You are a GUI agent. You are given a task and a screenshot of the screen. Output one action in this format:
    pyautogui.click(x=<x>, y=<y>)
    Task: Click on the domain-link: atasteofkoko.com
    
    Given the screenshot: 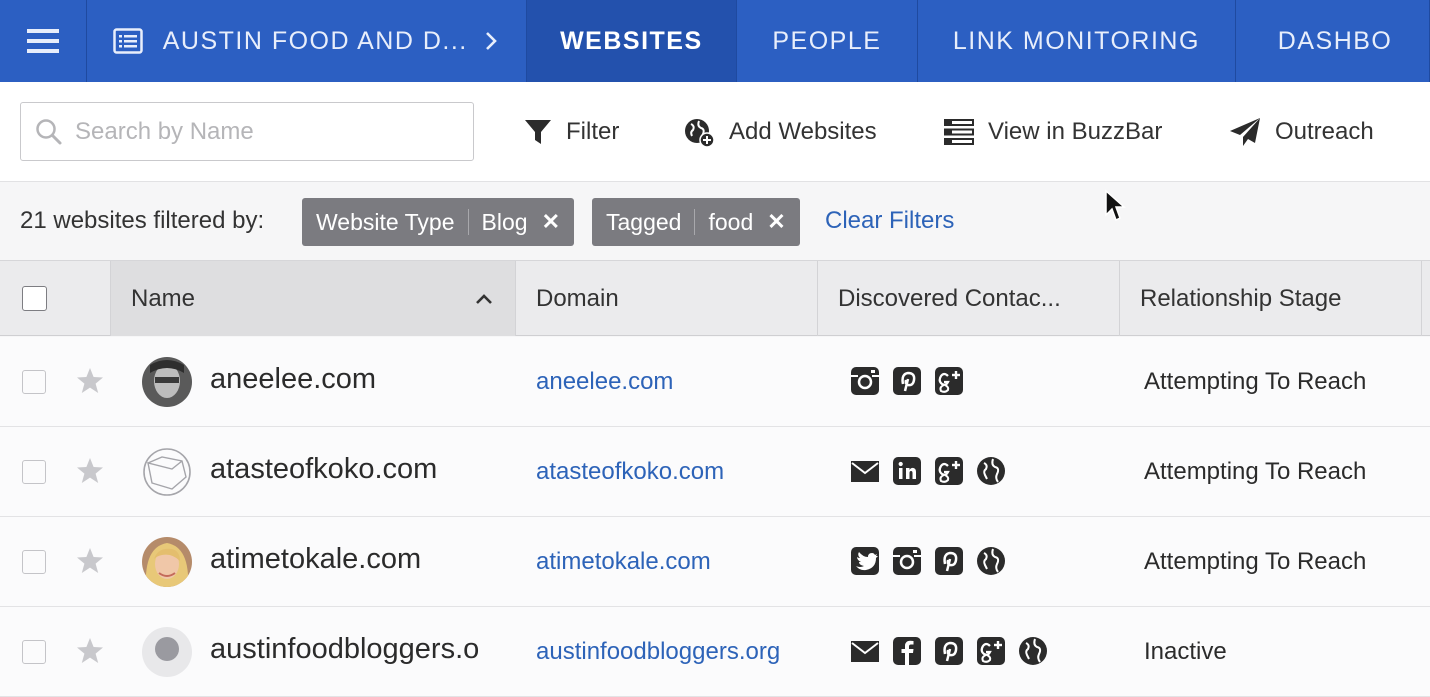 What is the action you would take?
    pyautogui.click(x=630, y=472)
    